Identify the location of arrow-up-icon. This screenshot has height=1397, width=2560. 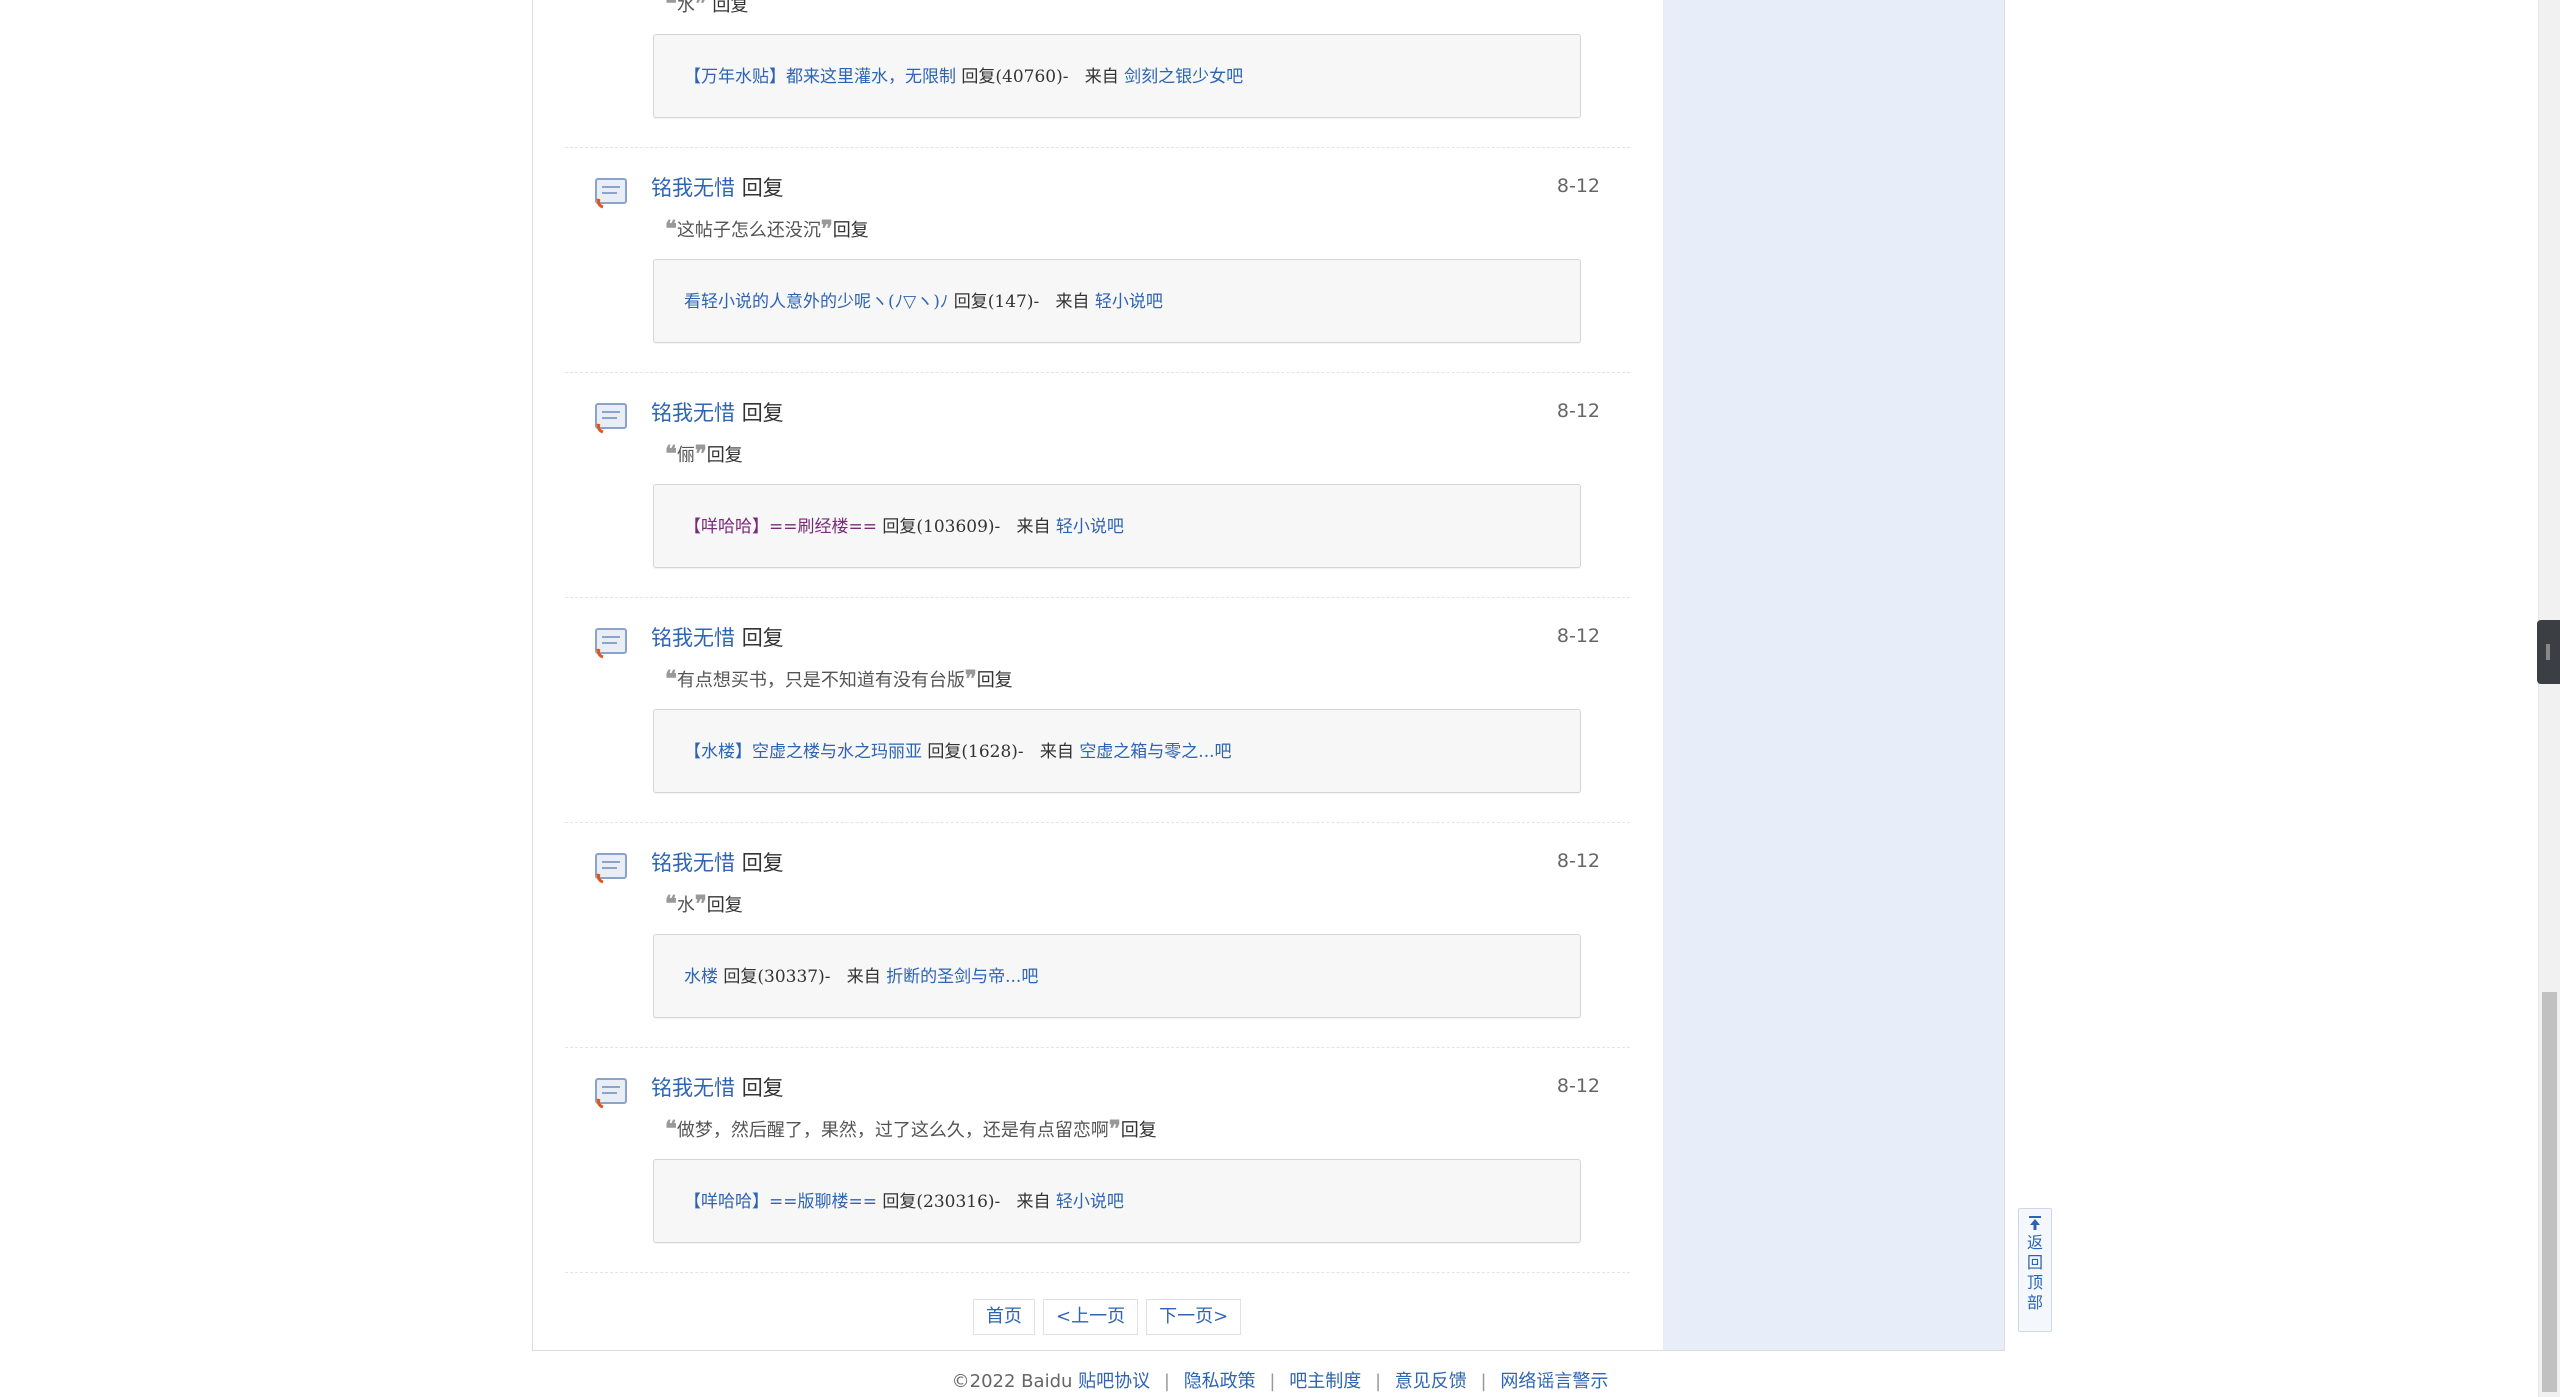
(2035, 1223).